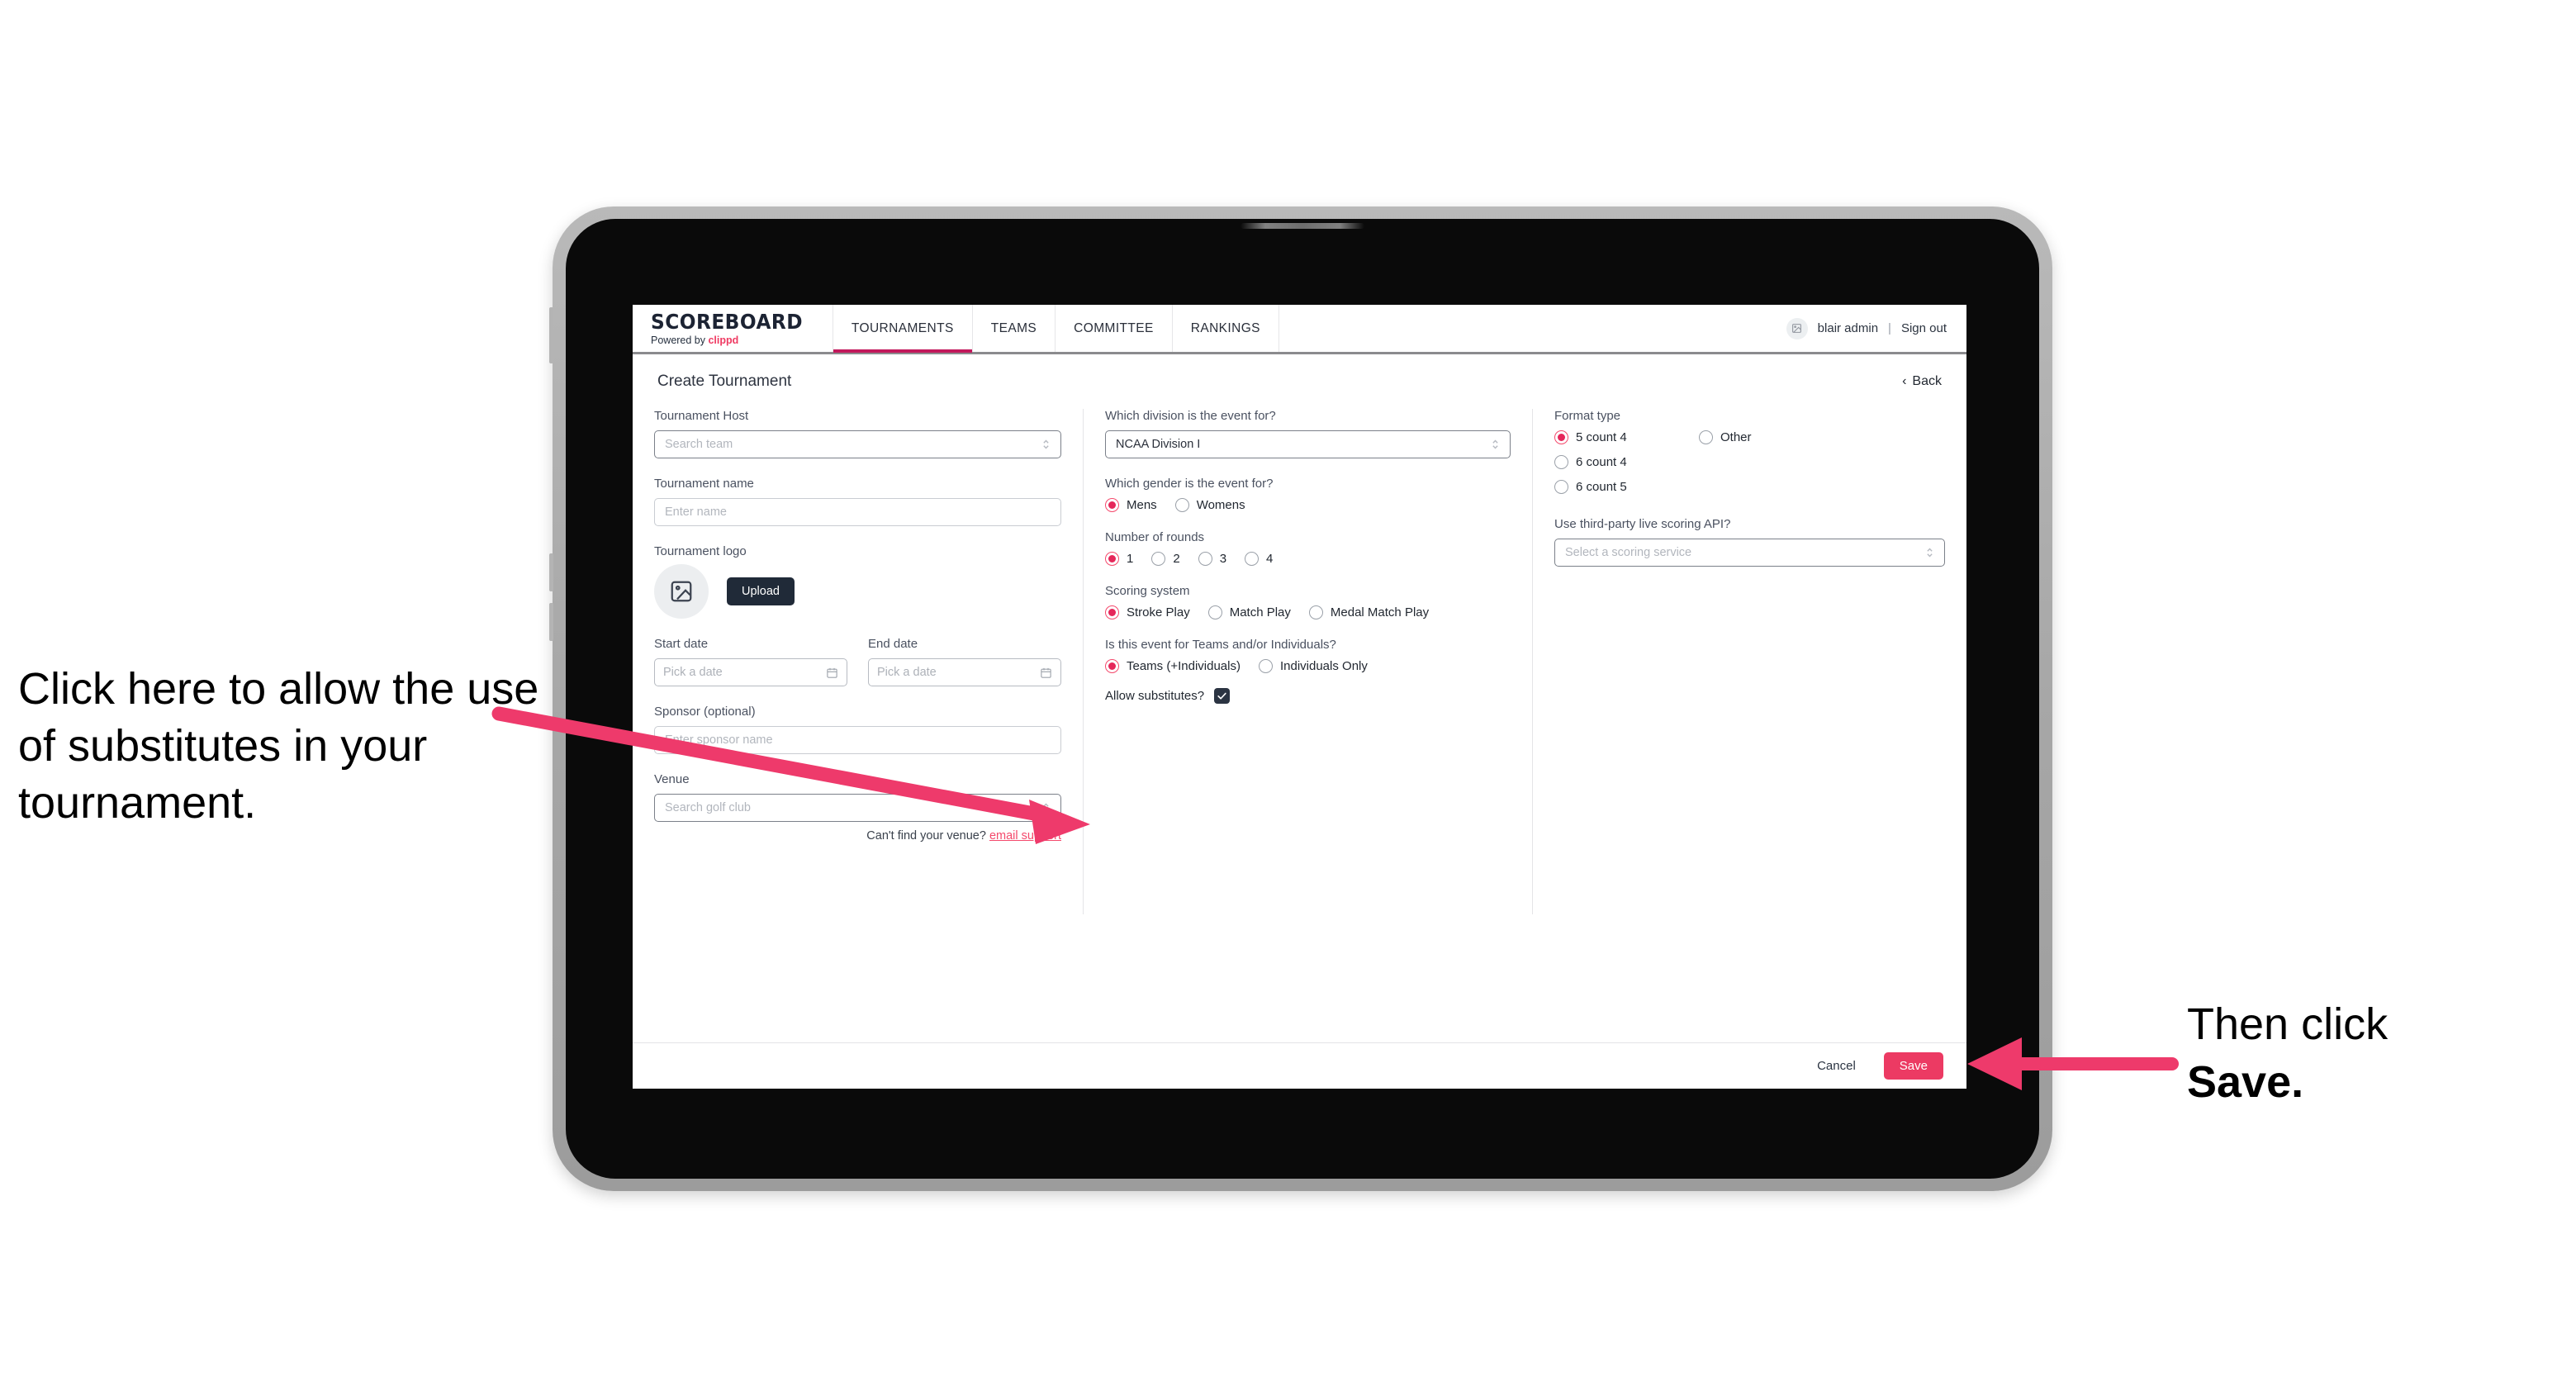 The width and height of the screenshot is (2576, 1386). I want to click on tab-teams-label: TEAMS, so click(1014, 327).